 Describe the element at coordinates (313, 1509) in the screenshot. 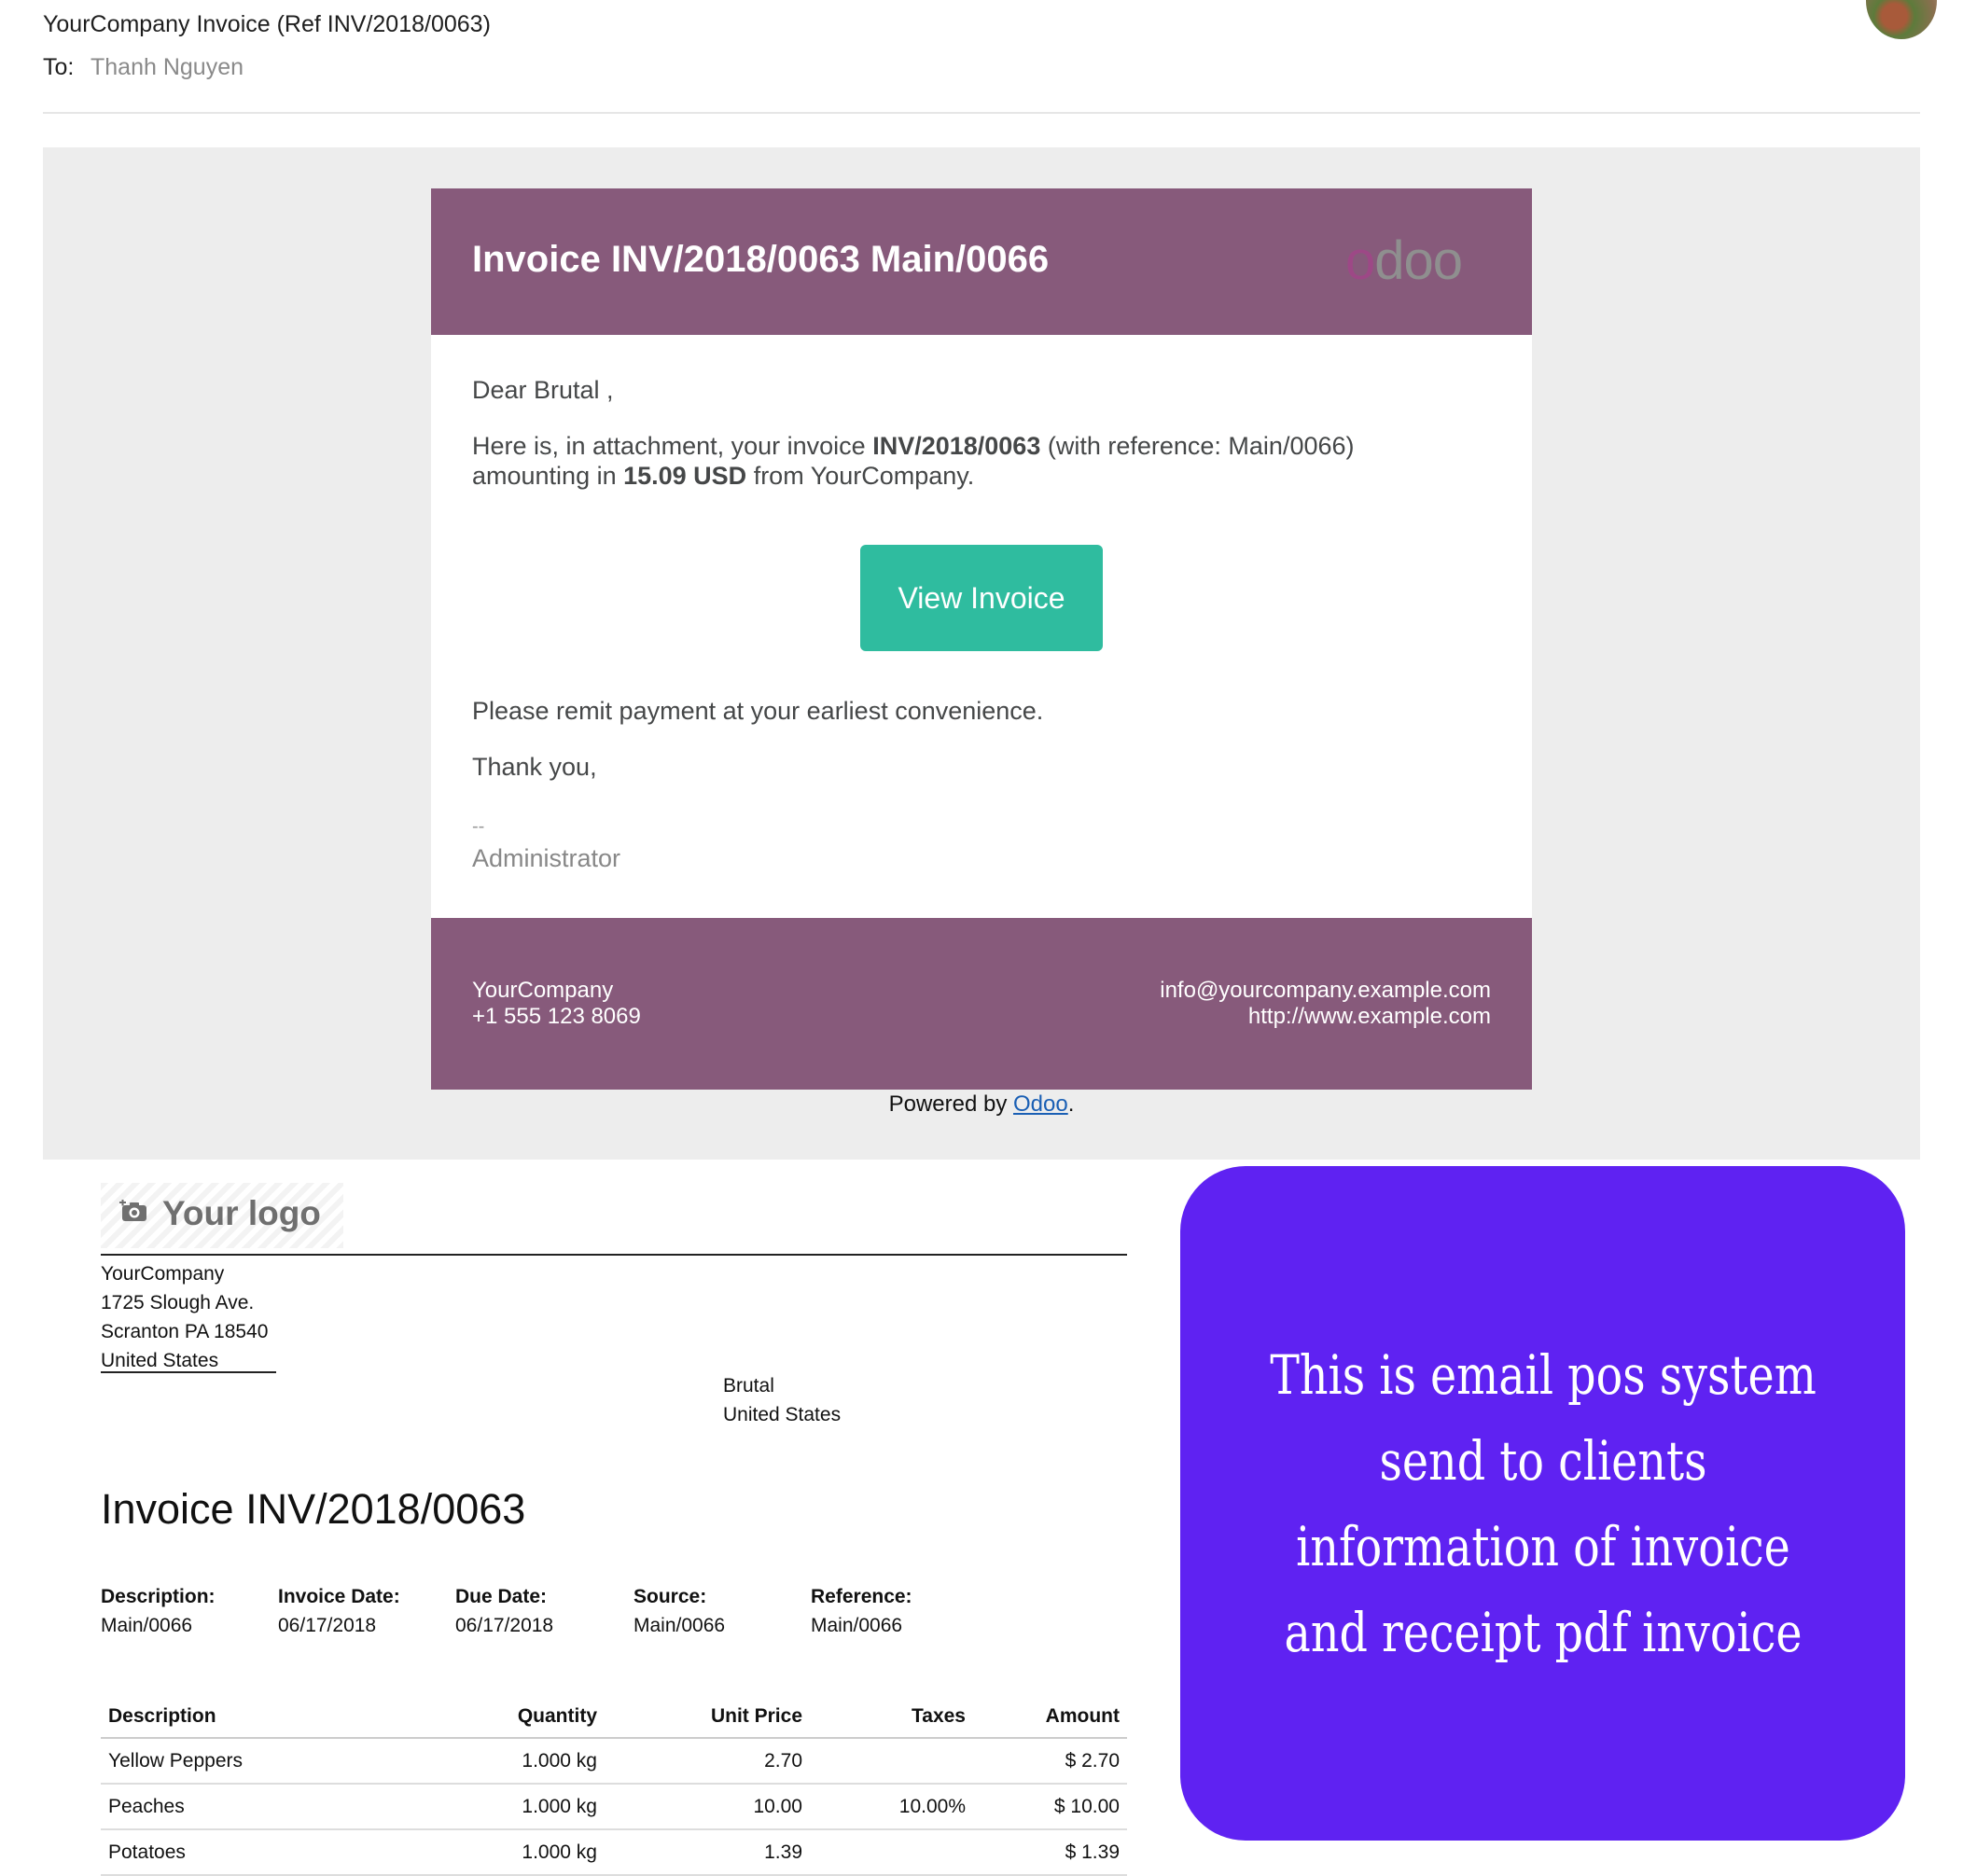

I see `invoice-title: Invoice INV/2018/0063` at that location.